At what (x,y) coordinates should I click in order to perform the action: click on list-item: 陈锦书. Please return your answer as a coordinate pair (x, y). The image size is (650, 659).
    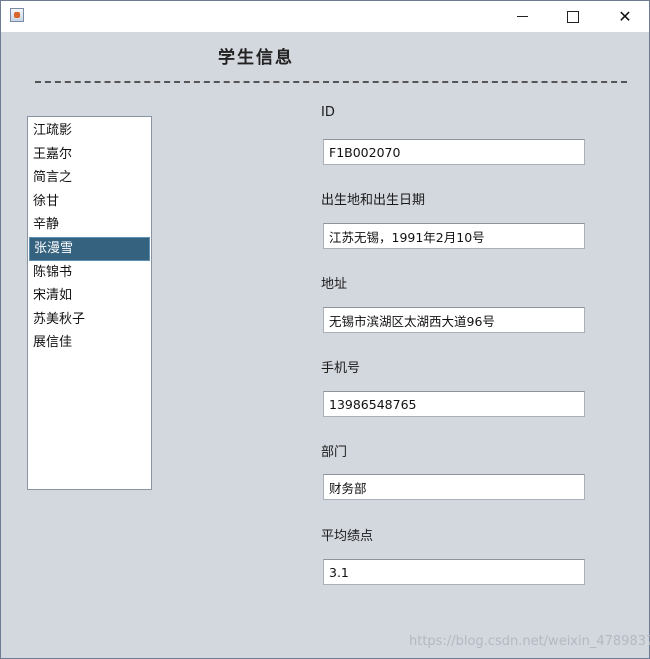
    Looking at the image, I should click on (89, 273).